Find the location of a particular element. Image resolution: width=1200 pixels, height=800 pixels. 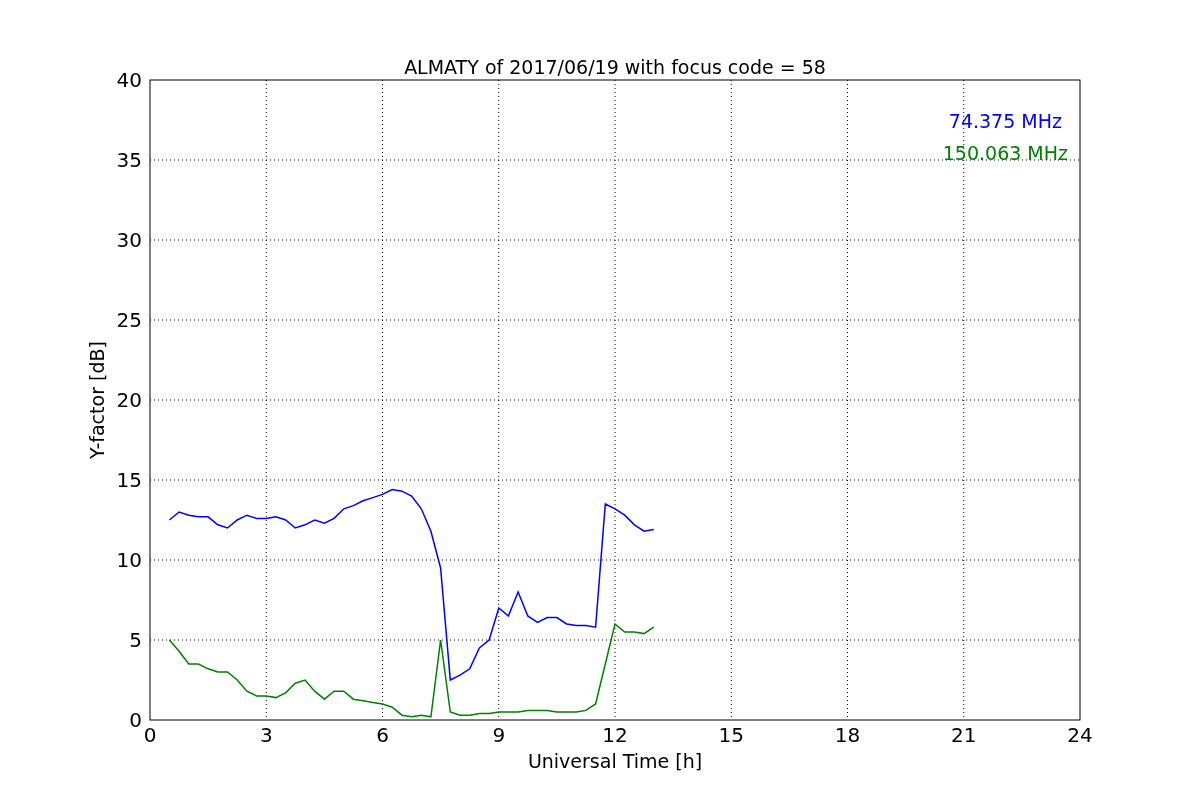

tick-label: 25 is located at coordinates (129, 320).